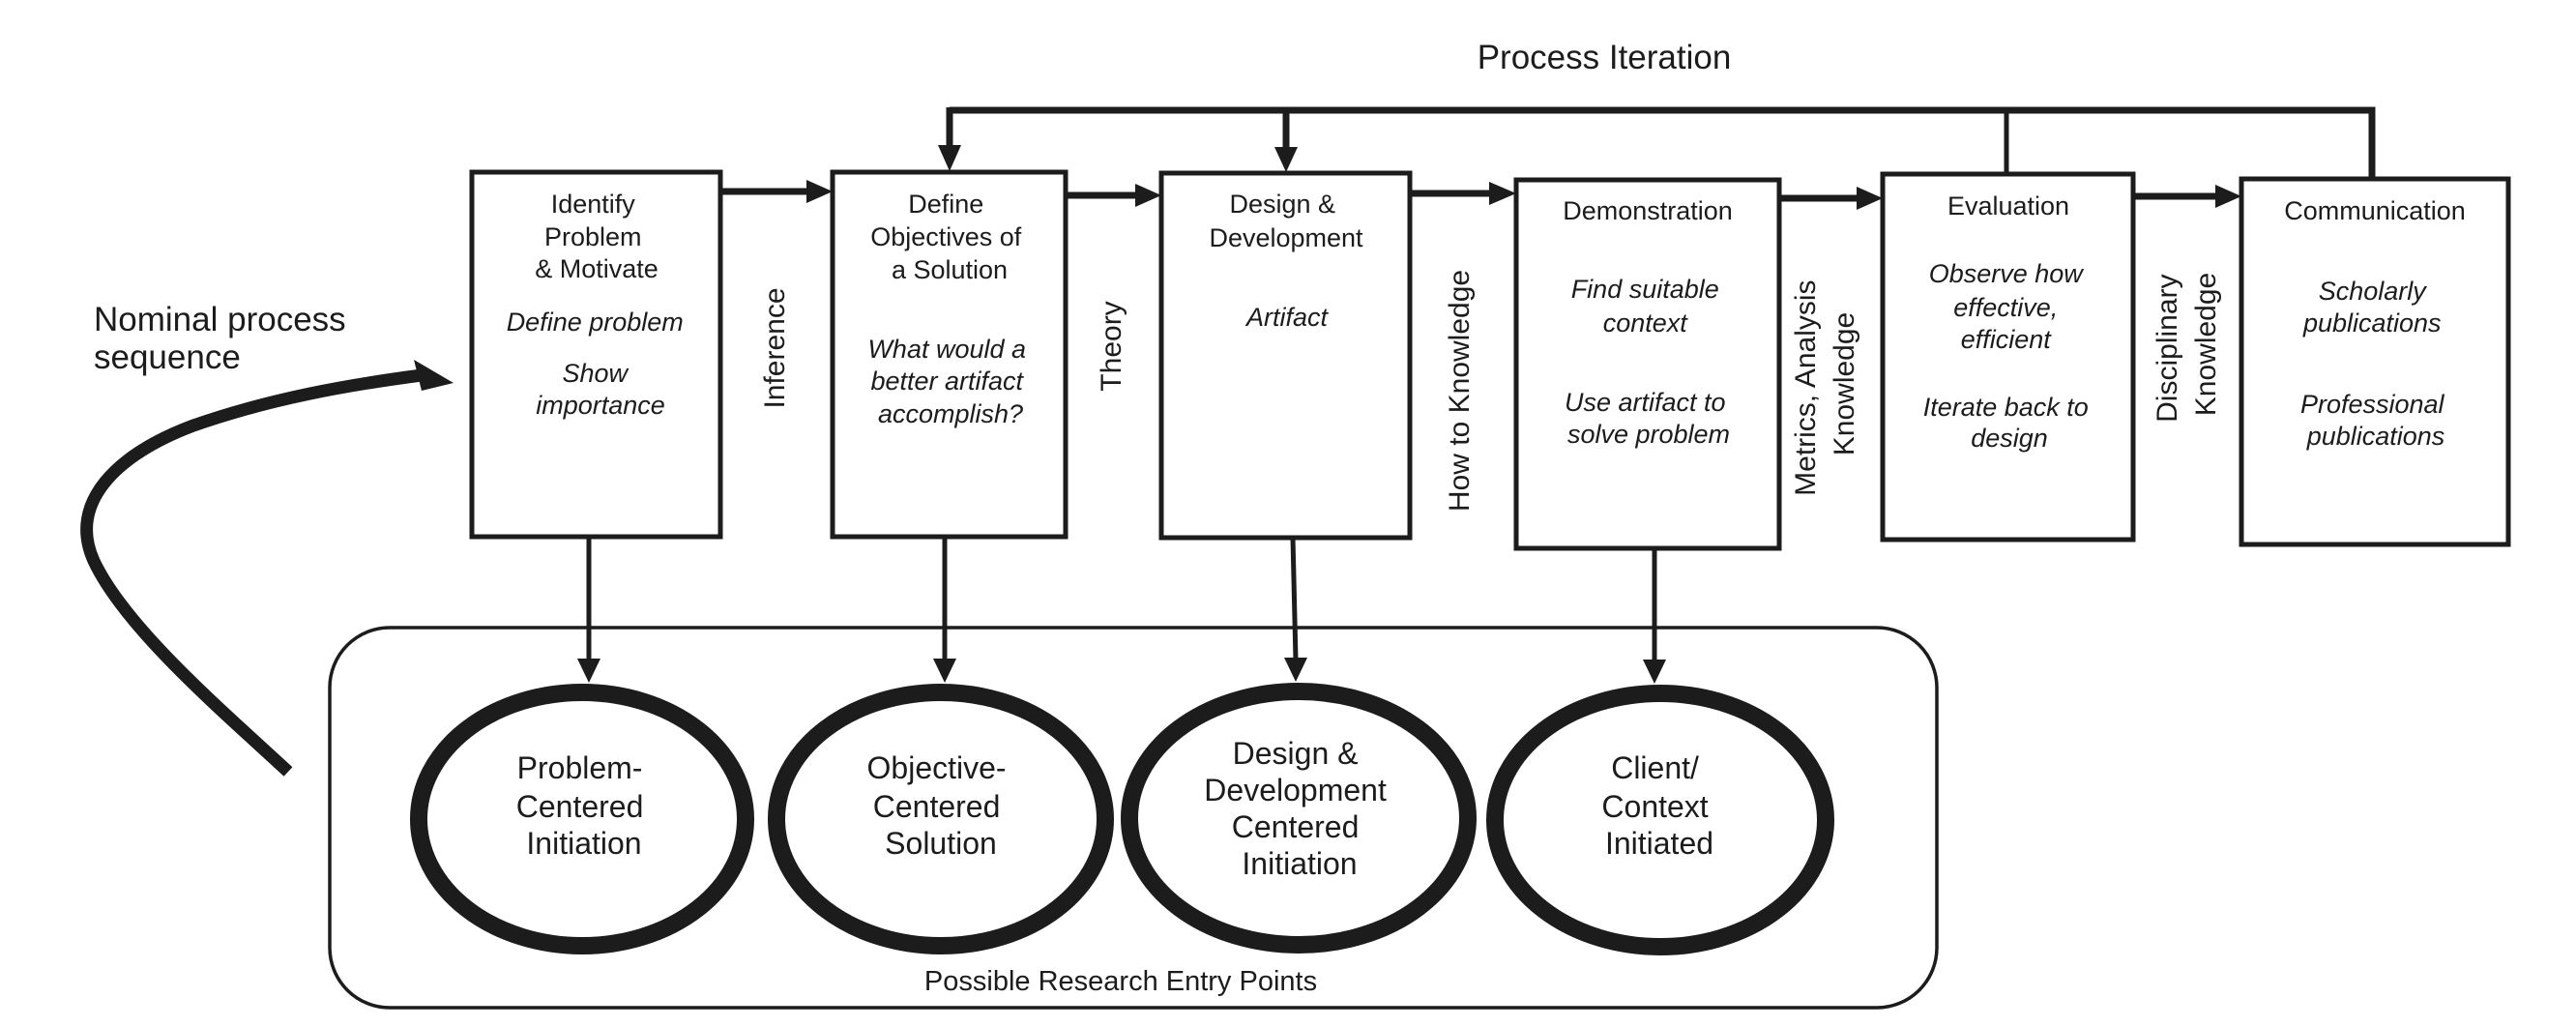 The image size is (2576, 1027). Describe the element at coordinates (2008, 205) in the screenshot. I see `step-heading: Evaluation` at that location.